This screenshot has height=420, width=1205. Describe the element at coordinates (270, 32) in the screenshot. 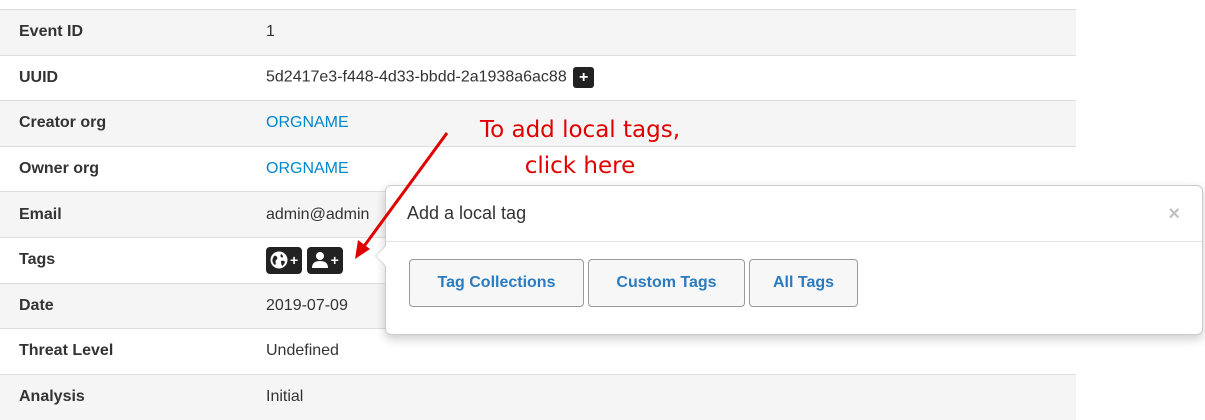

I see `row-value: 1` at that location.